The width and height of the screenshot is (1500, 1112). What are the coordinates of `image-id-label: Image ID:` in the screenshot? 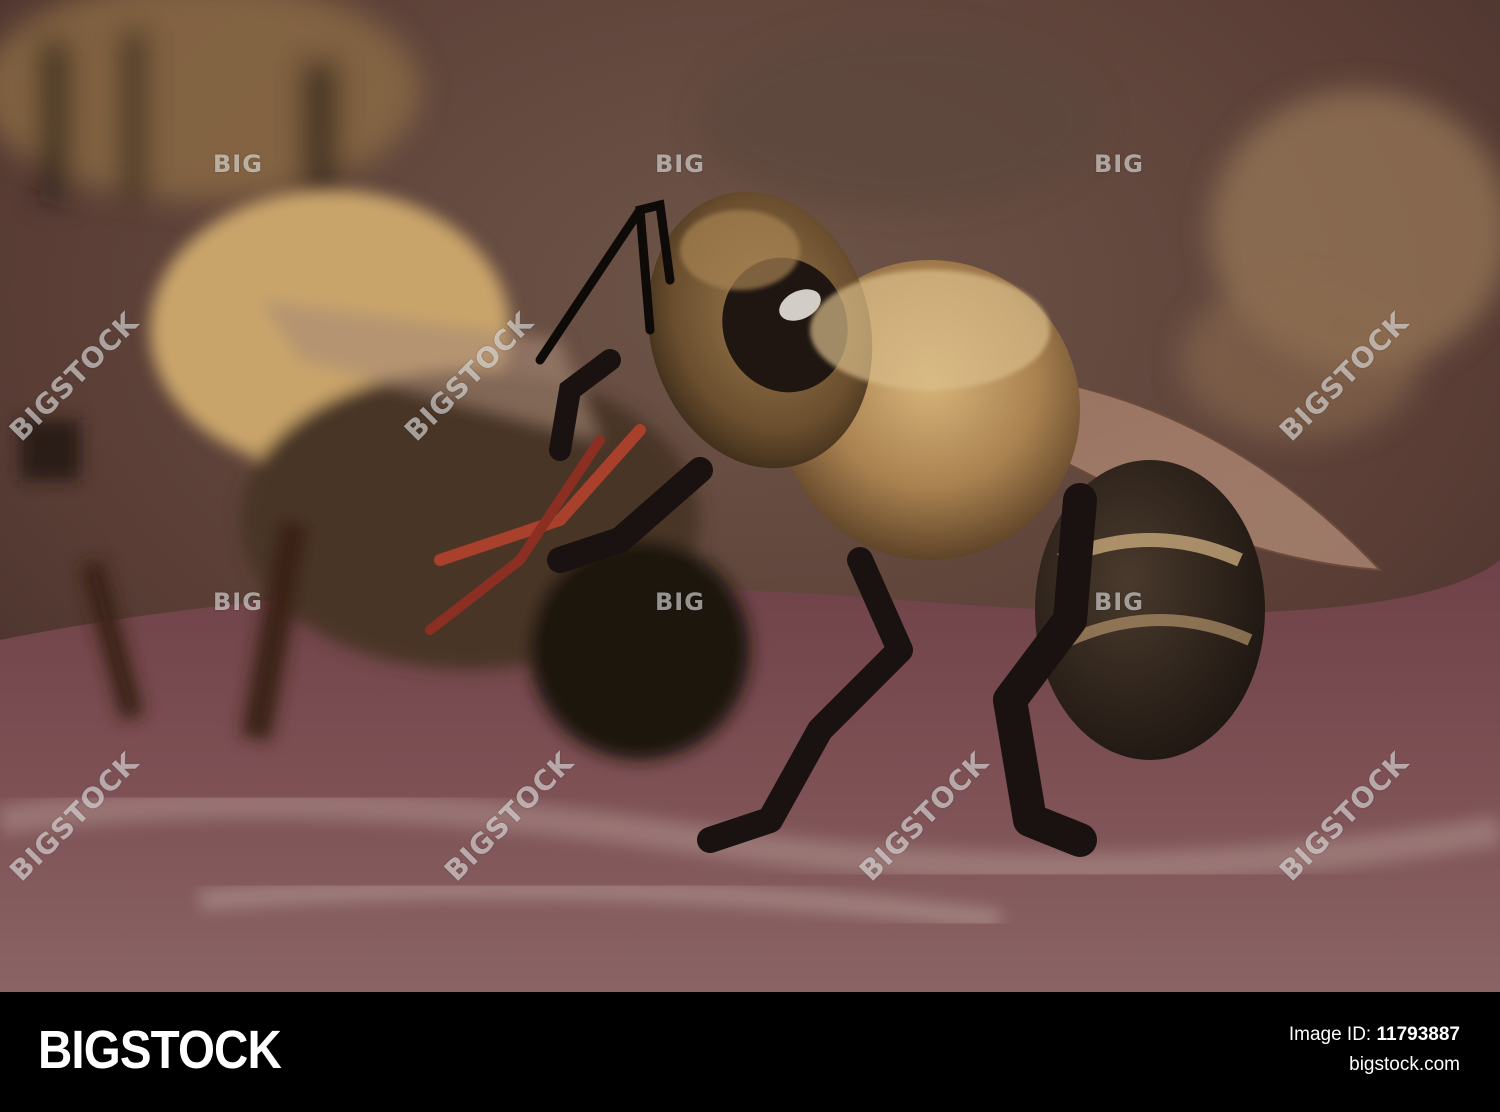 It's located at (1330, 1034).